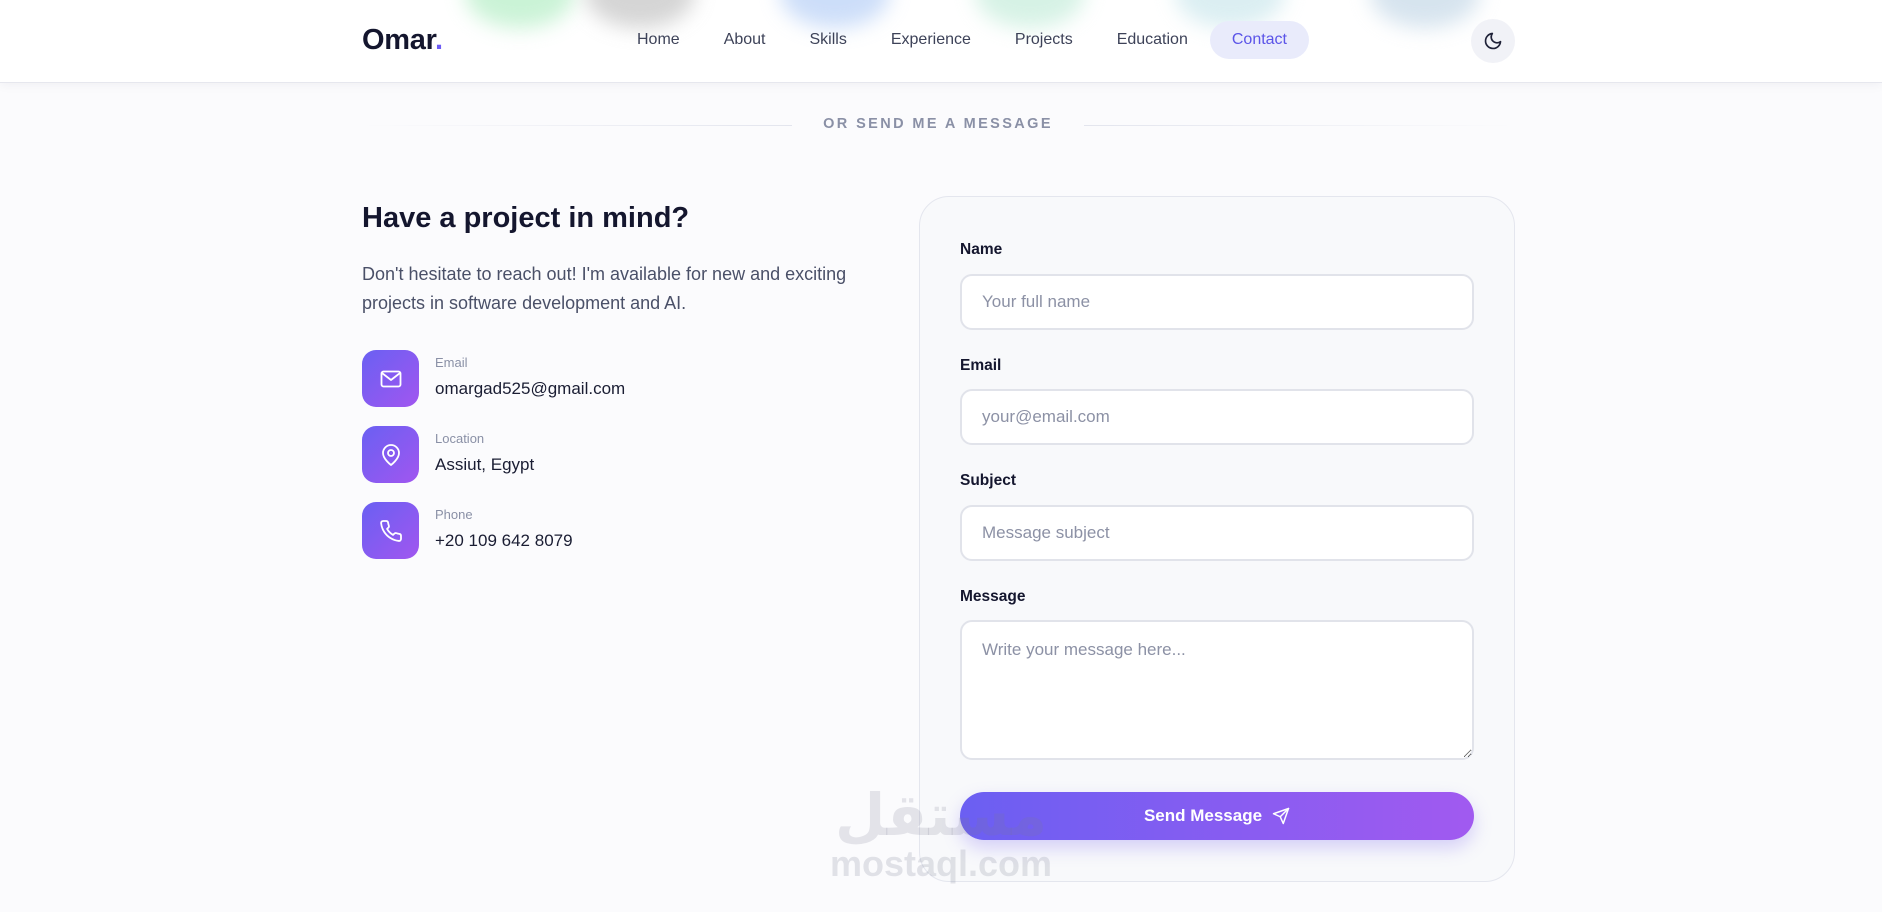  Describe the element at coordinates (1044, 40) in the screenshot. I see `nav-item-projects: Projects` at that location.